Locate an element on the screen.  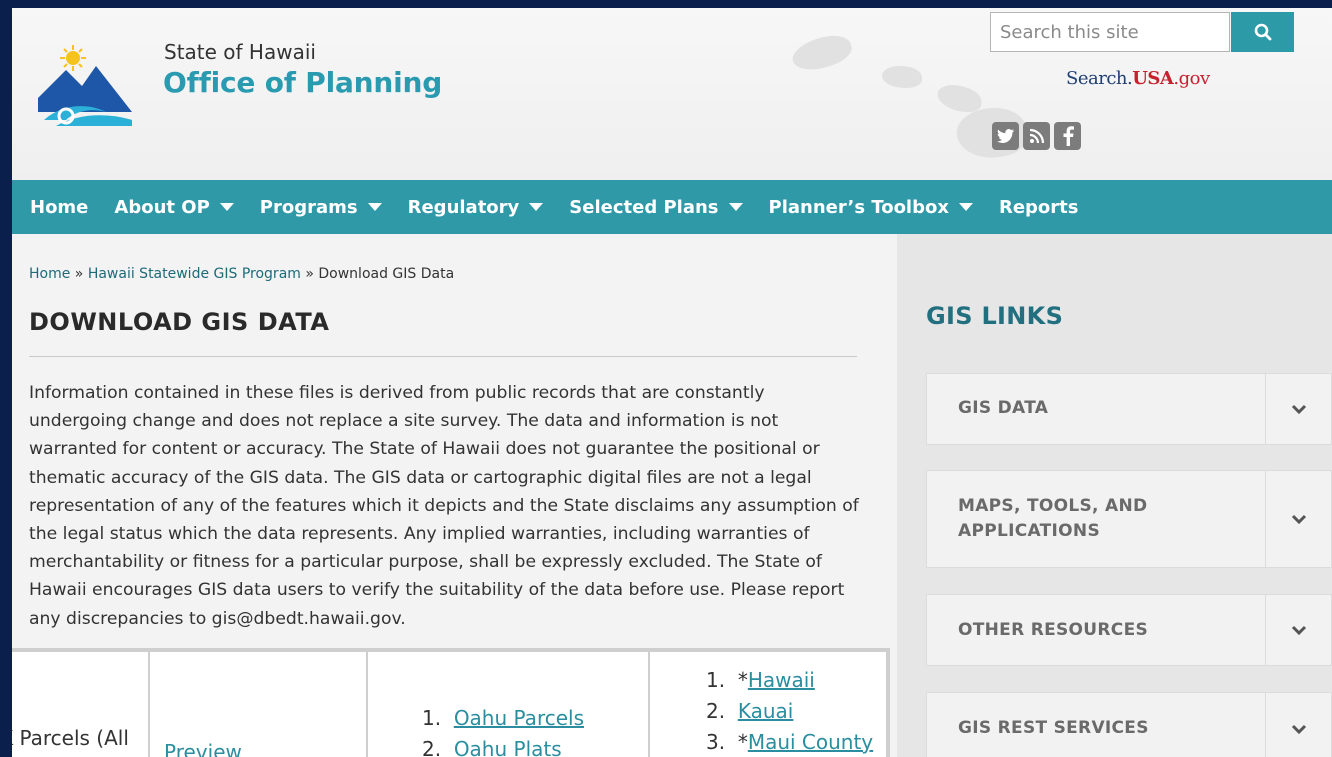
nav-label: Reports is located at coordinates (1038, 207).